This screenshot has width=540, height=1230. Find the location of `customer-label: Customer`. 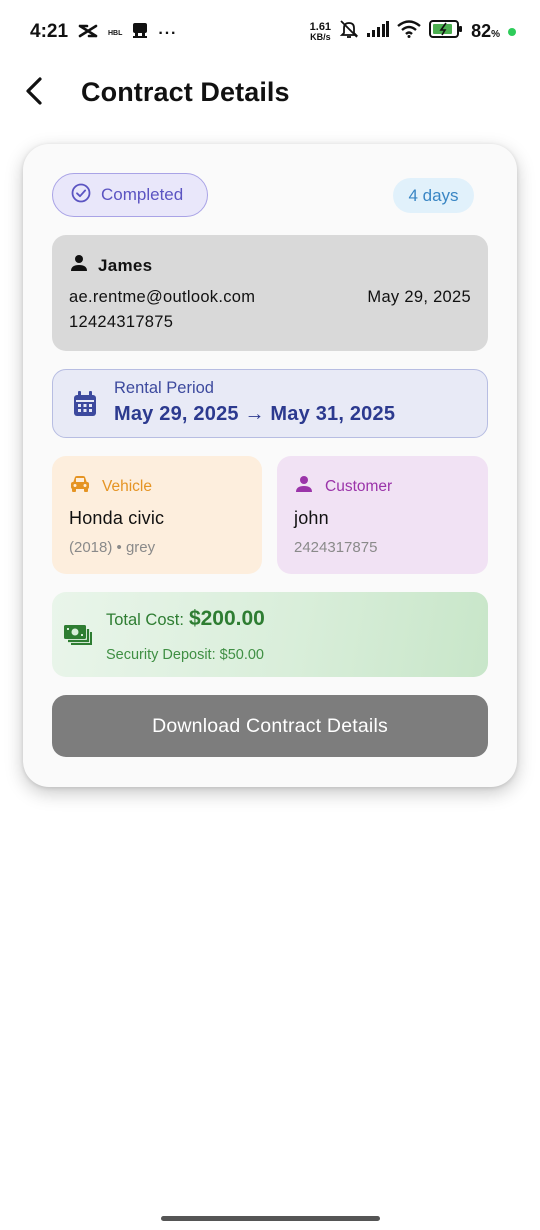

customer-label: Customer is located at coordinates (359, 486).